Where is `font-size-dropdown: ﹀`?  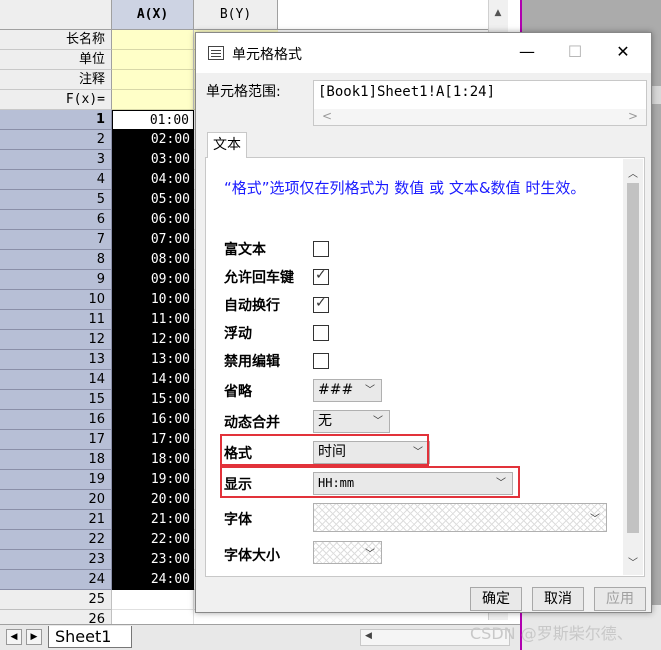
font-size-dropdown: ﹀ is located at coordinates (347, 552).